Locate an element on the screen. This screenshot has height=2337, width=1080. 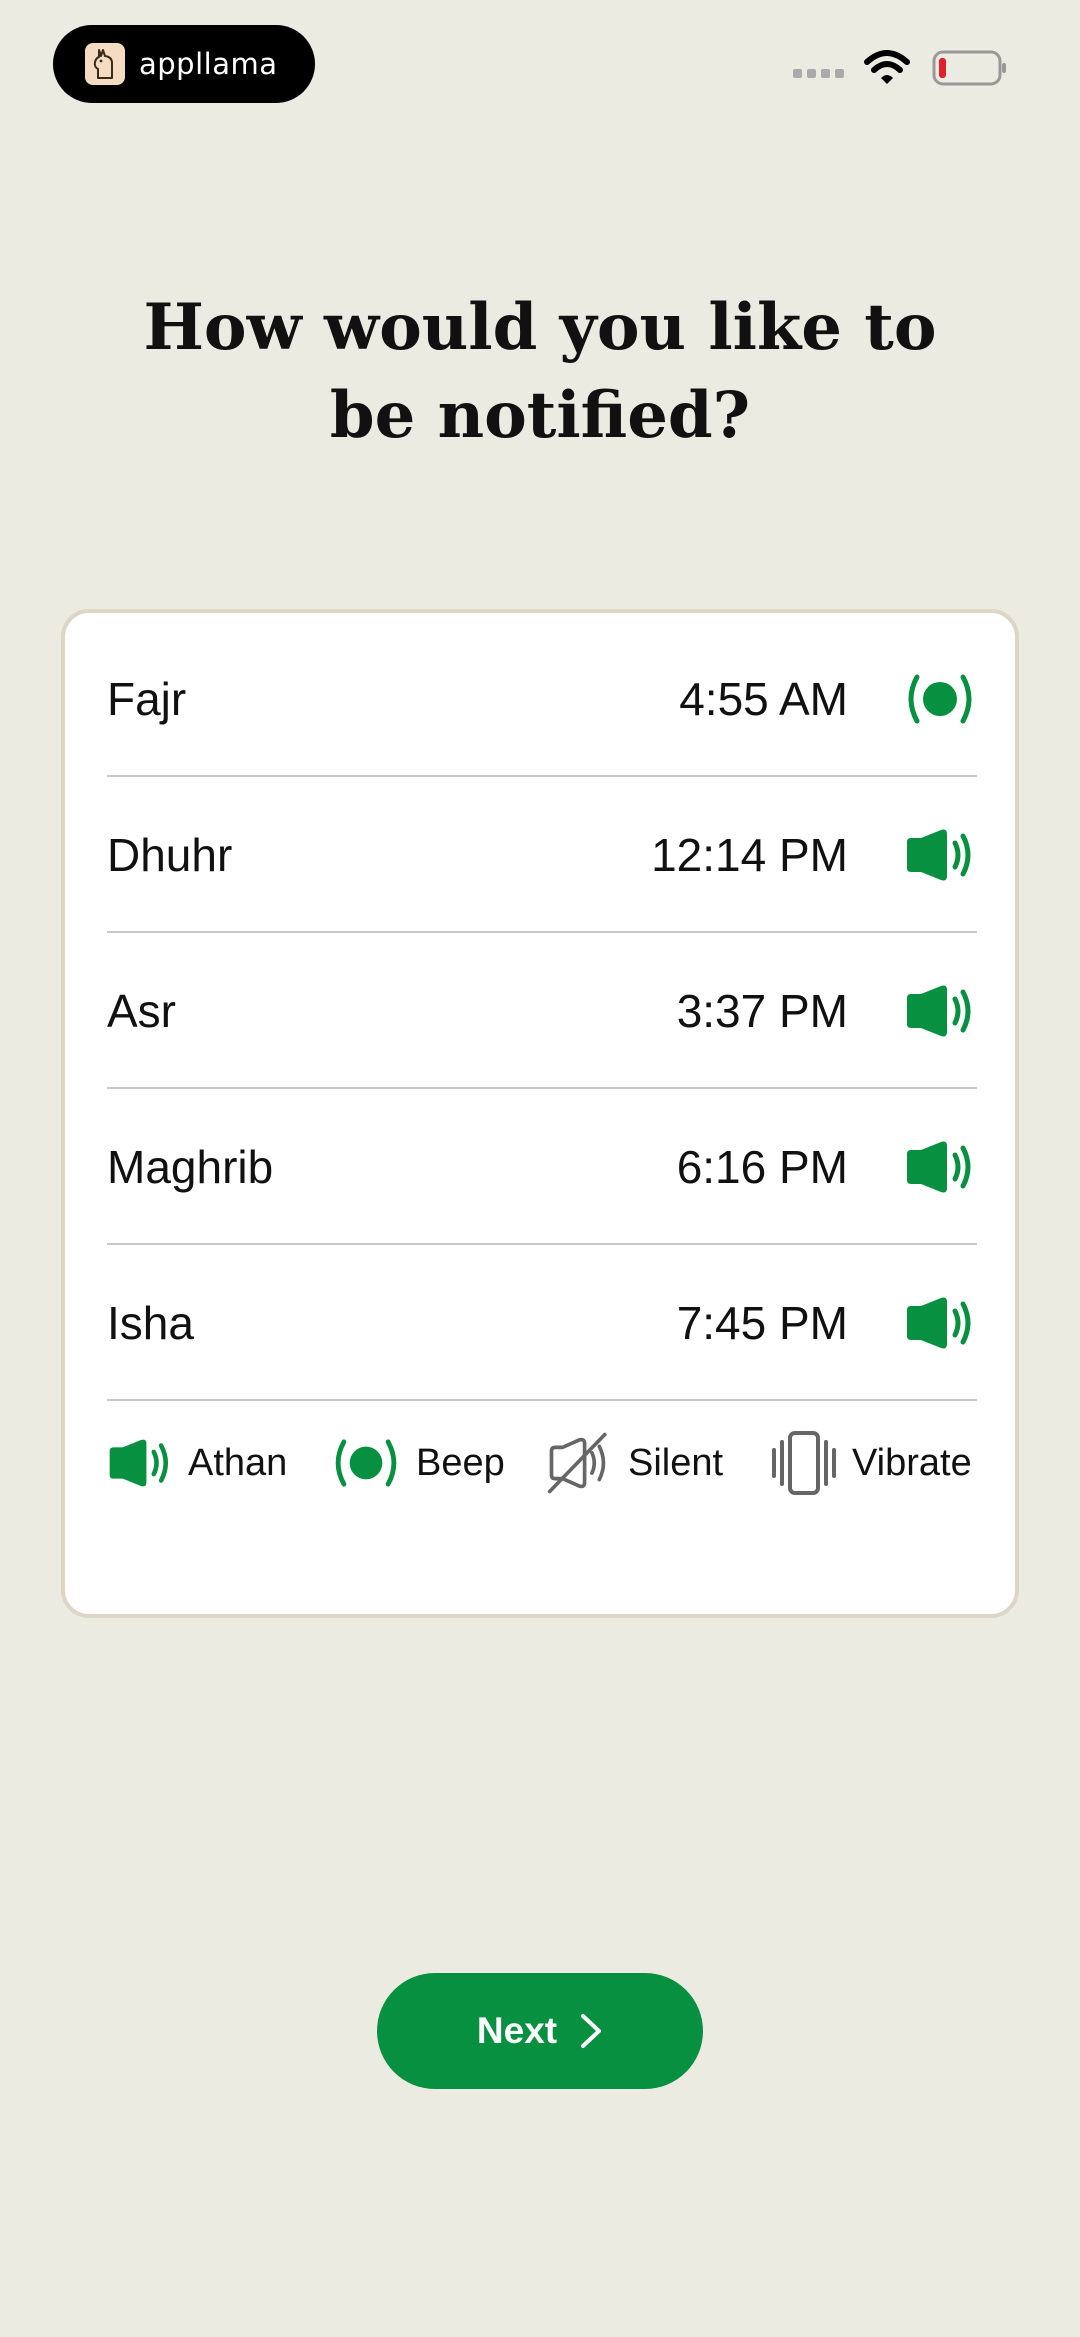
prayer-name: Isha is located at coordinates (150, 1323).